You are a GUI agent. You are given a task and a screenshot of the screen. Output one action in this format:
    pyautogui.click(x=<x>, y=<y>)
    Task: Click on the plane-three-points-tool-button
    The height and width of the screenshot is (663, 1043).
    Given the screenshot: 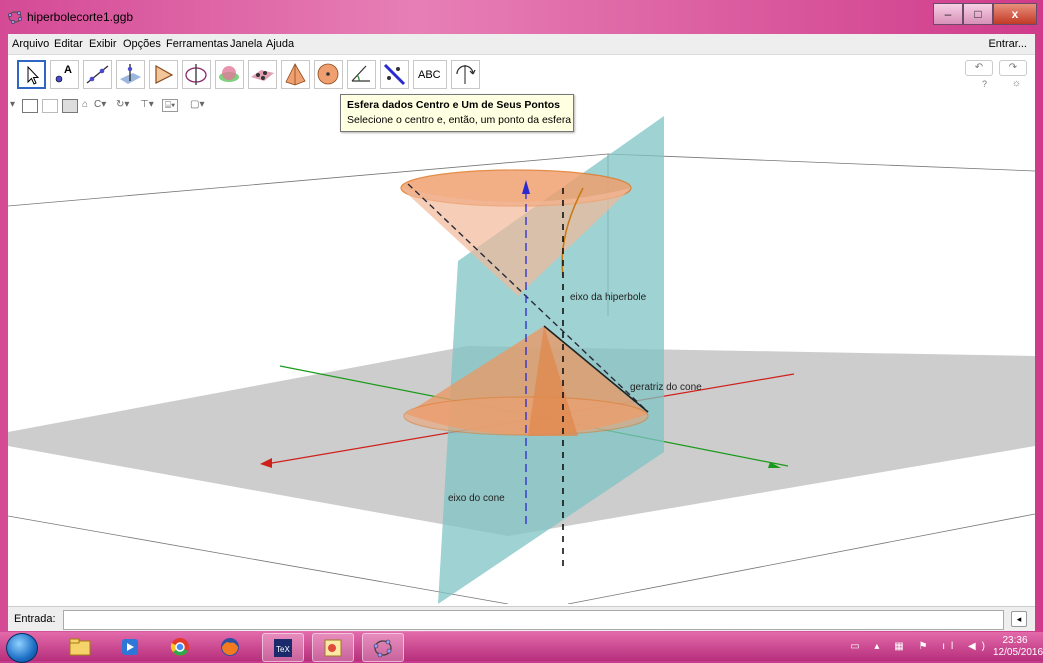 What is the action you would take?
    pyautogui.click(x=262, y=74)
    